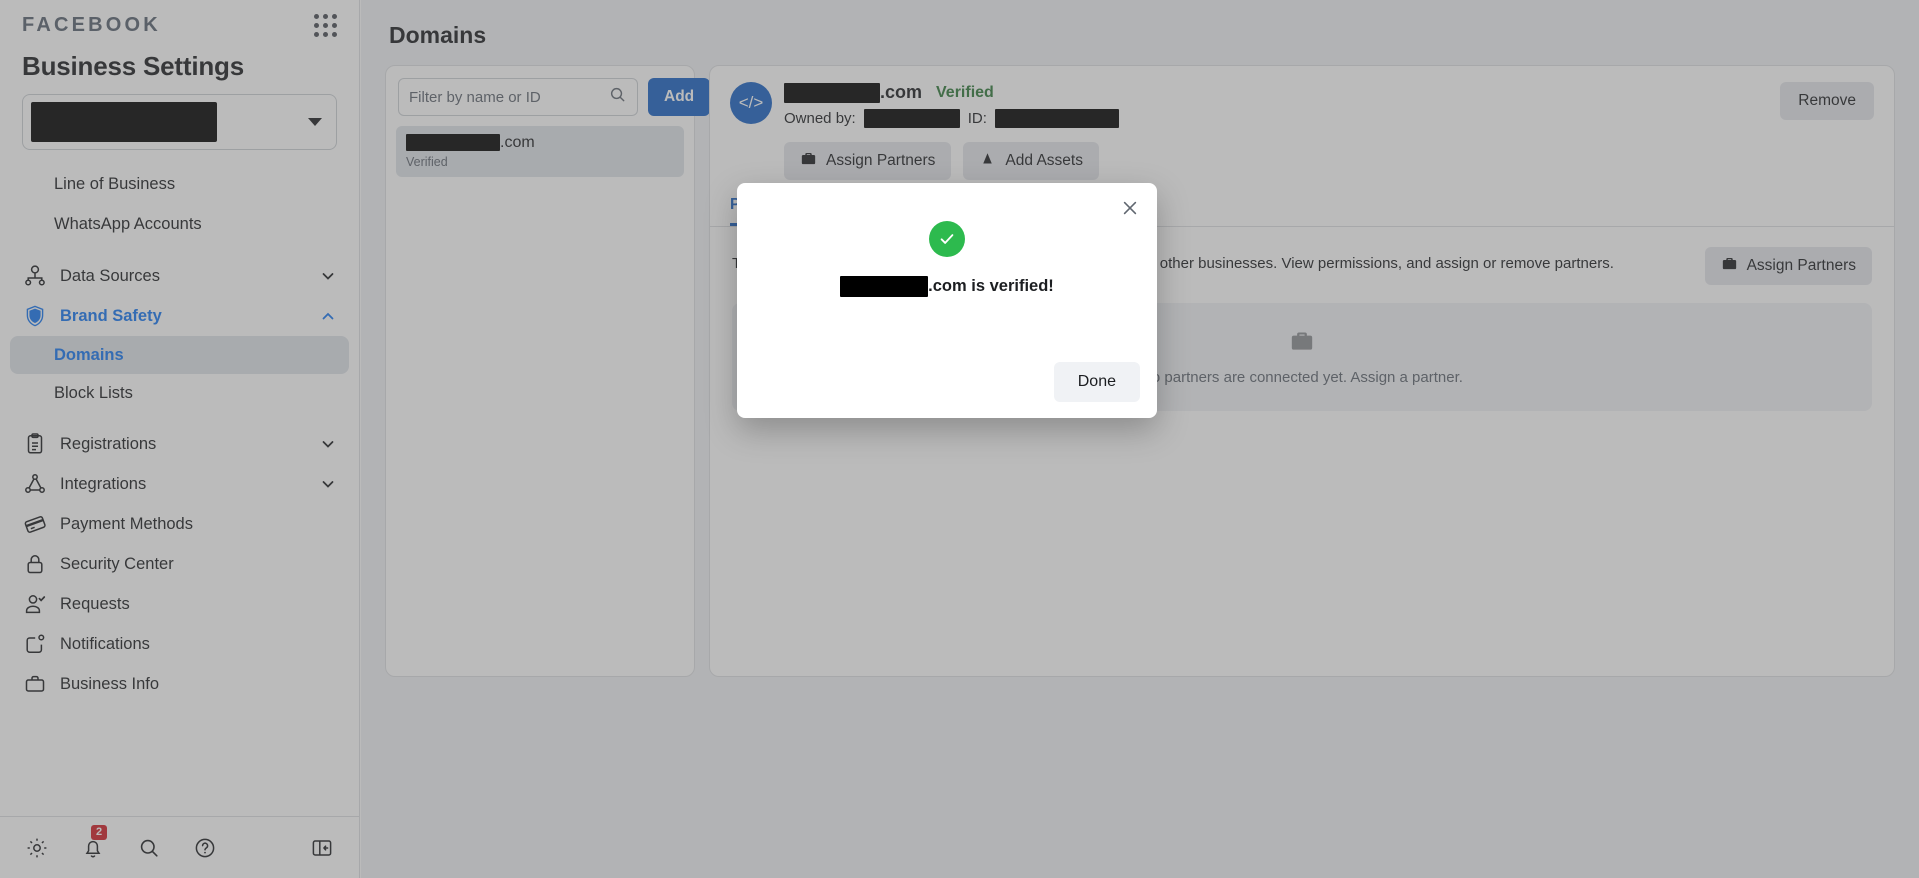  I want to click on sidebar-item-whatsapp-accounts: WhatsApp Accounts, so click(179, 224).